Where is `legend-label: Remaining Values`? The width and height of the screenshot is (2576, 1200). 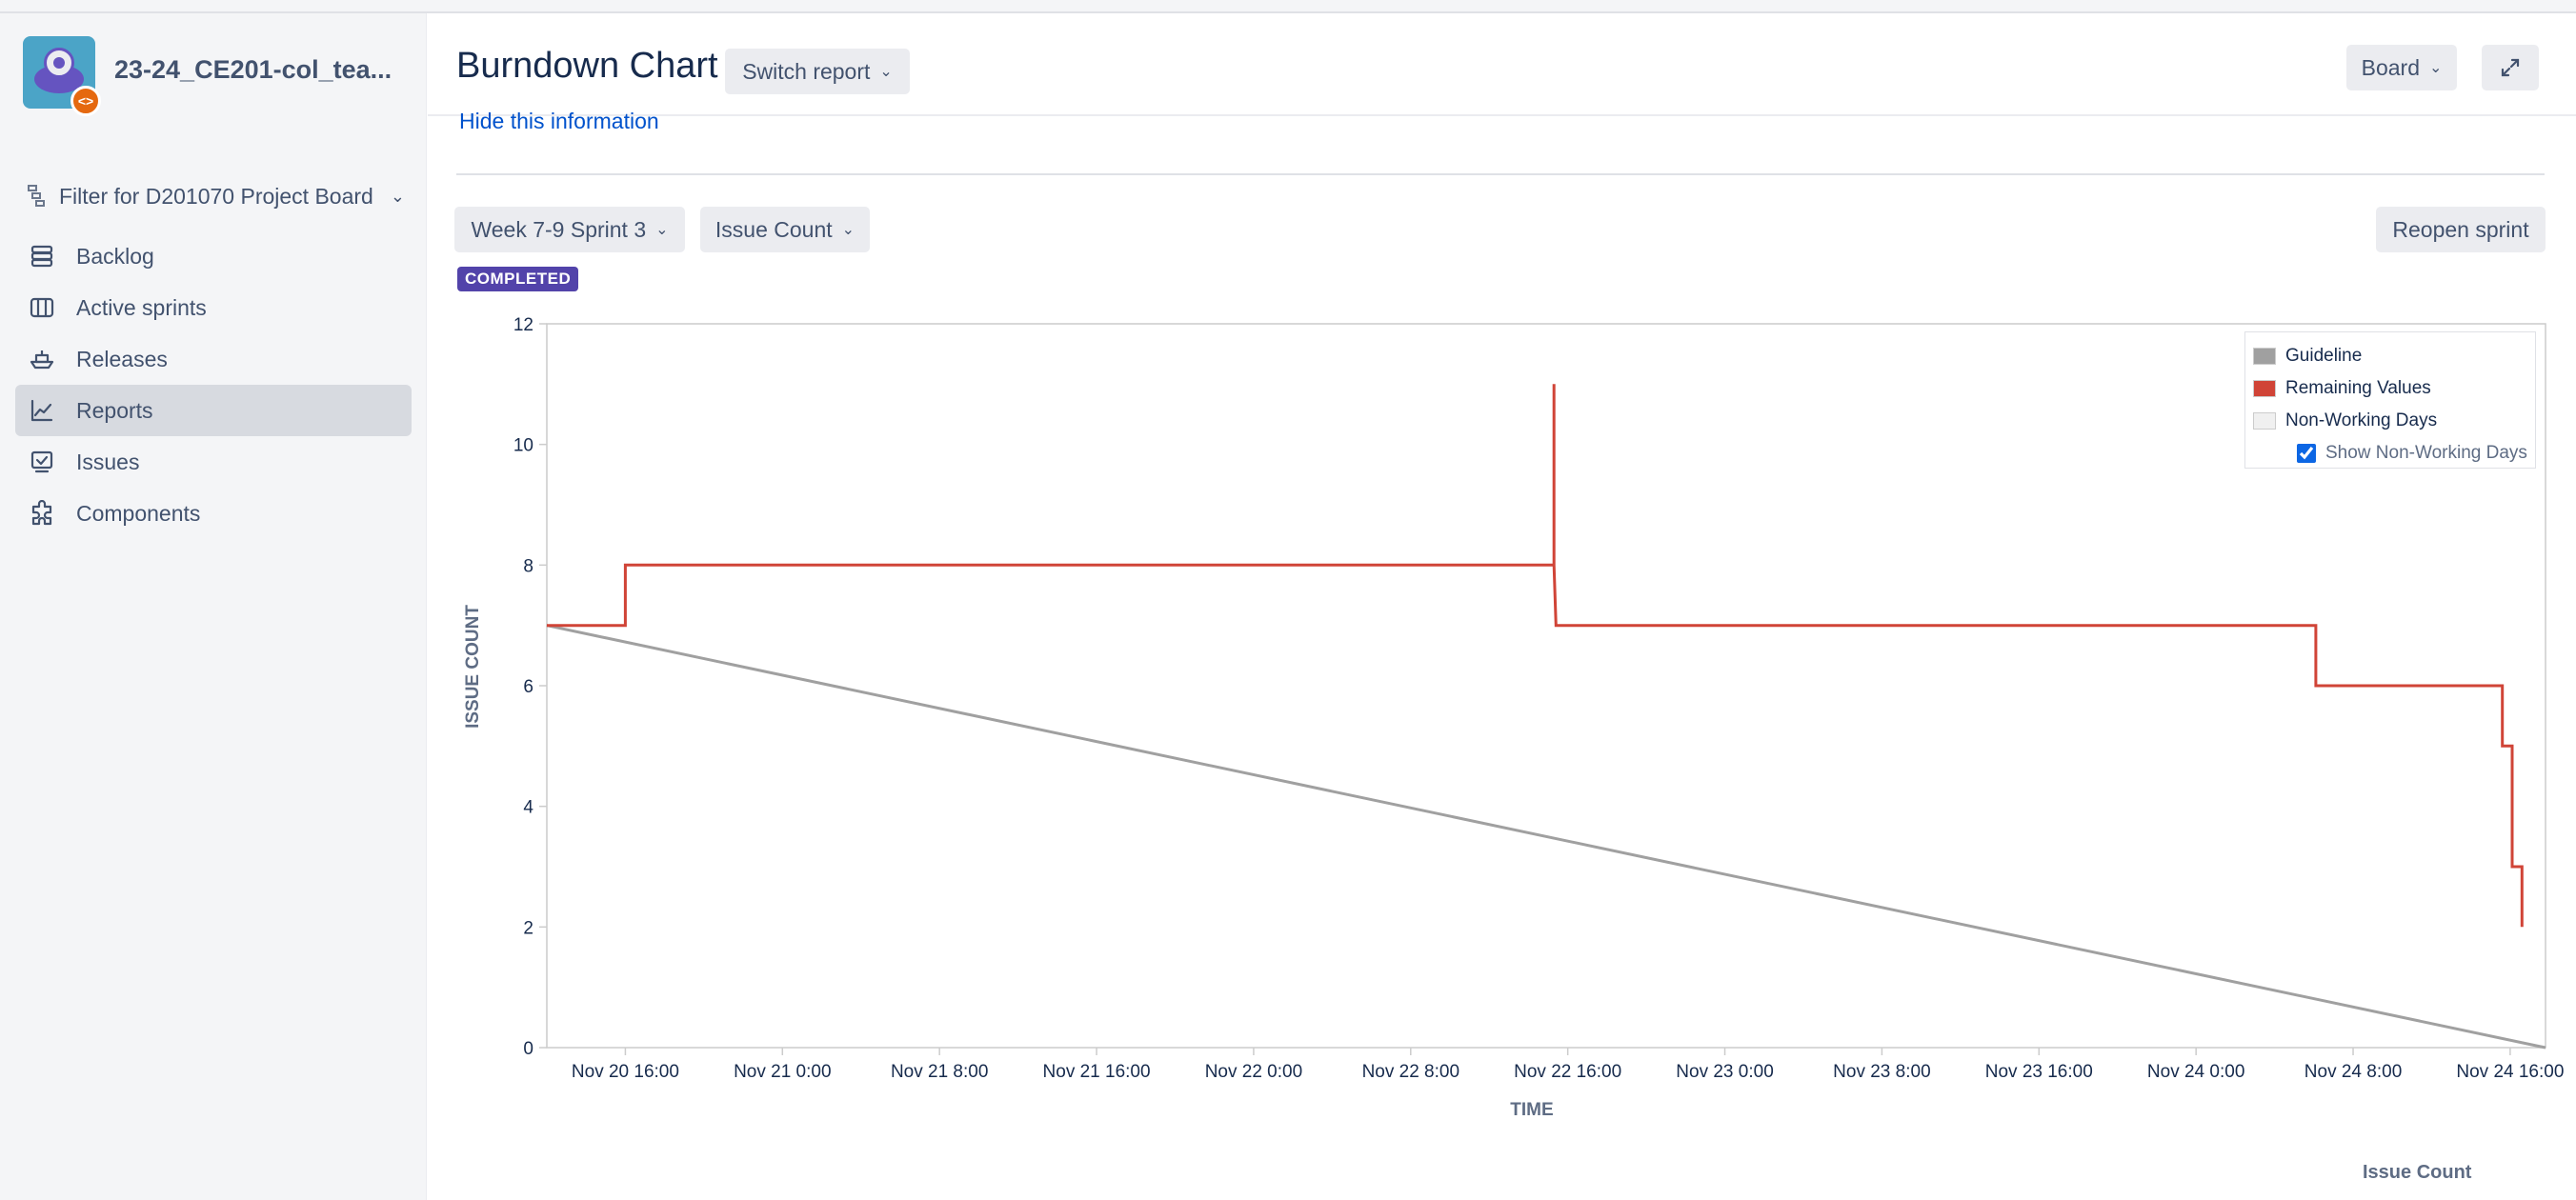 legend-label: Remaining Values is located at coordinates (2358, 388).